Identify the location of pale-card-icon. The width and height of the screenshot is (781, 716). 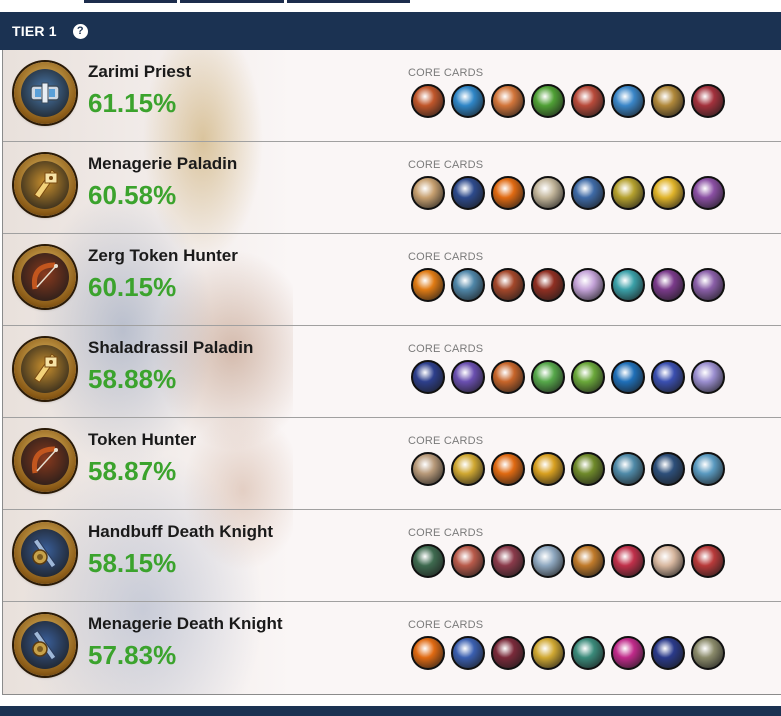
(668, 561).